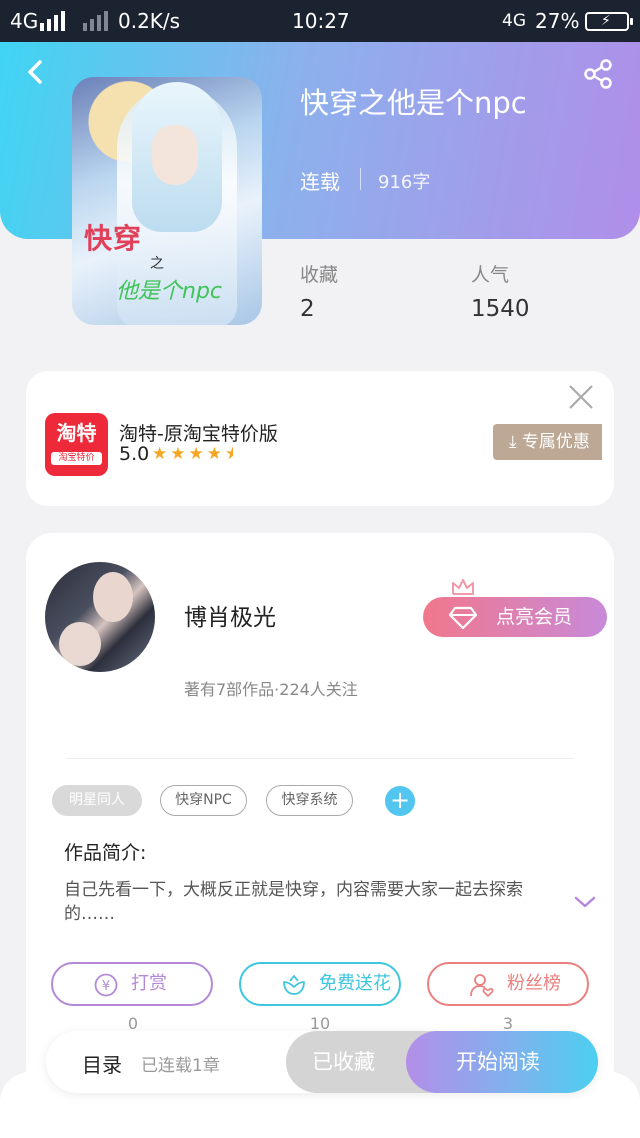 This screenshot has height=1138, width=640. I want to click on network-type-left: 4G, so click(24, 21).